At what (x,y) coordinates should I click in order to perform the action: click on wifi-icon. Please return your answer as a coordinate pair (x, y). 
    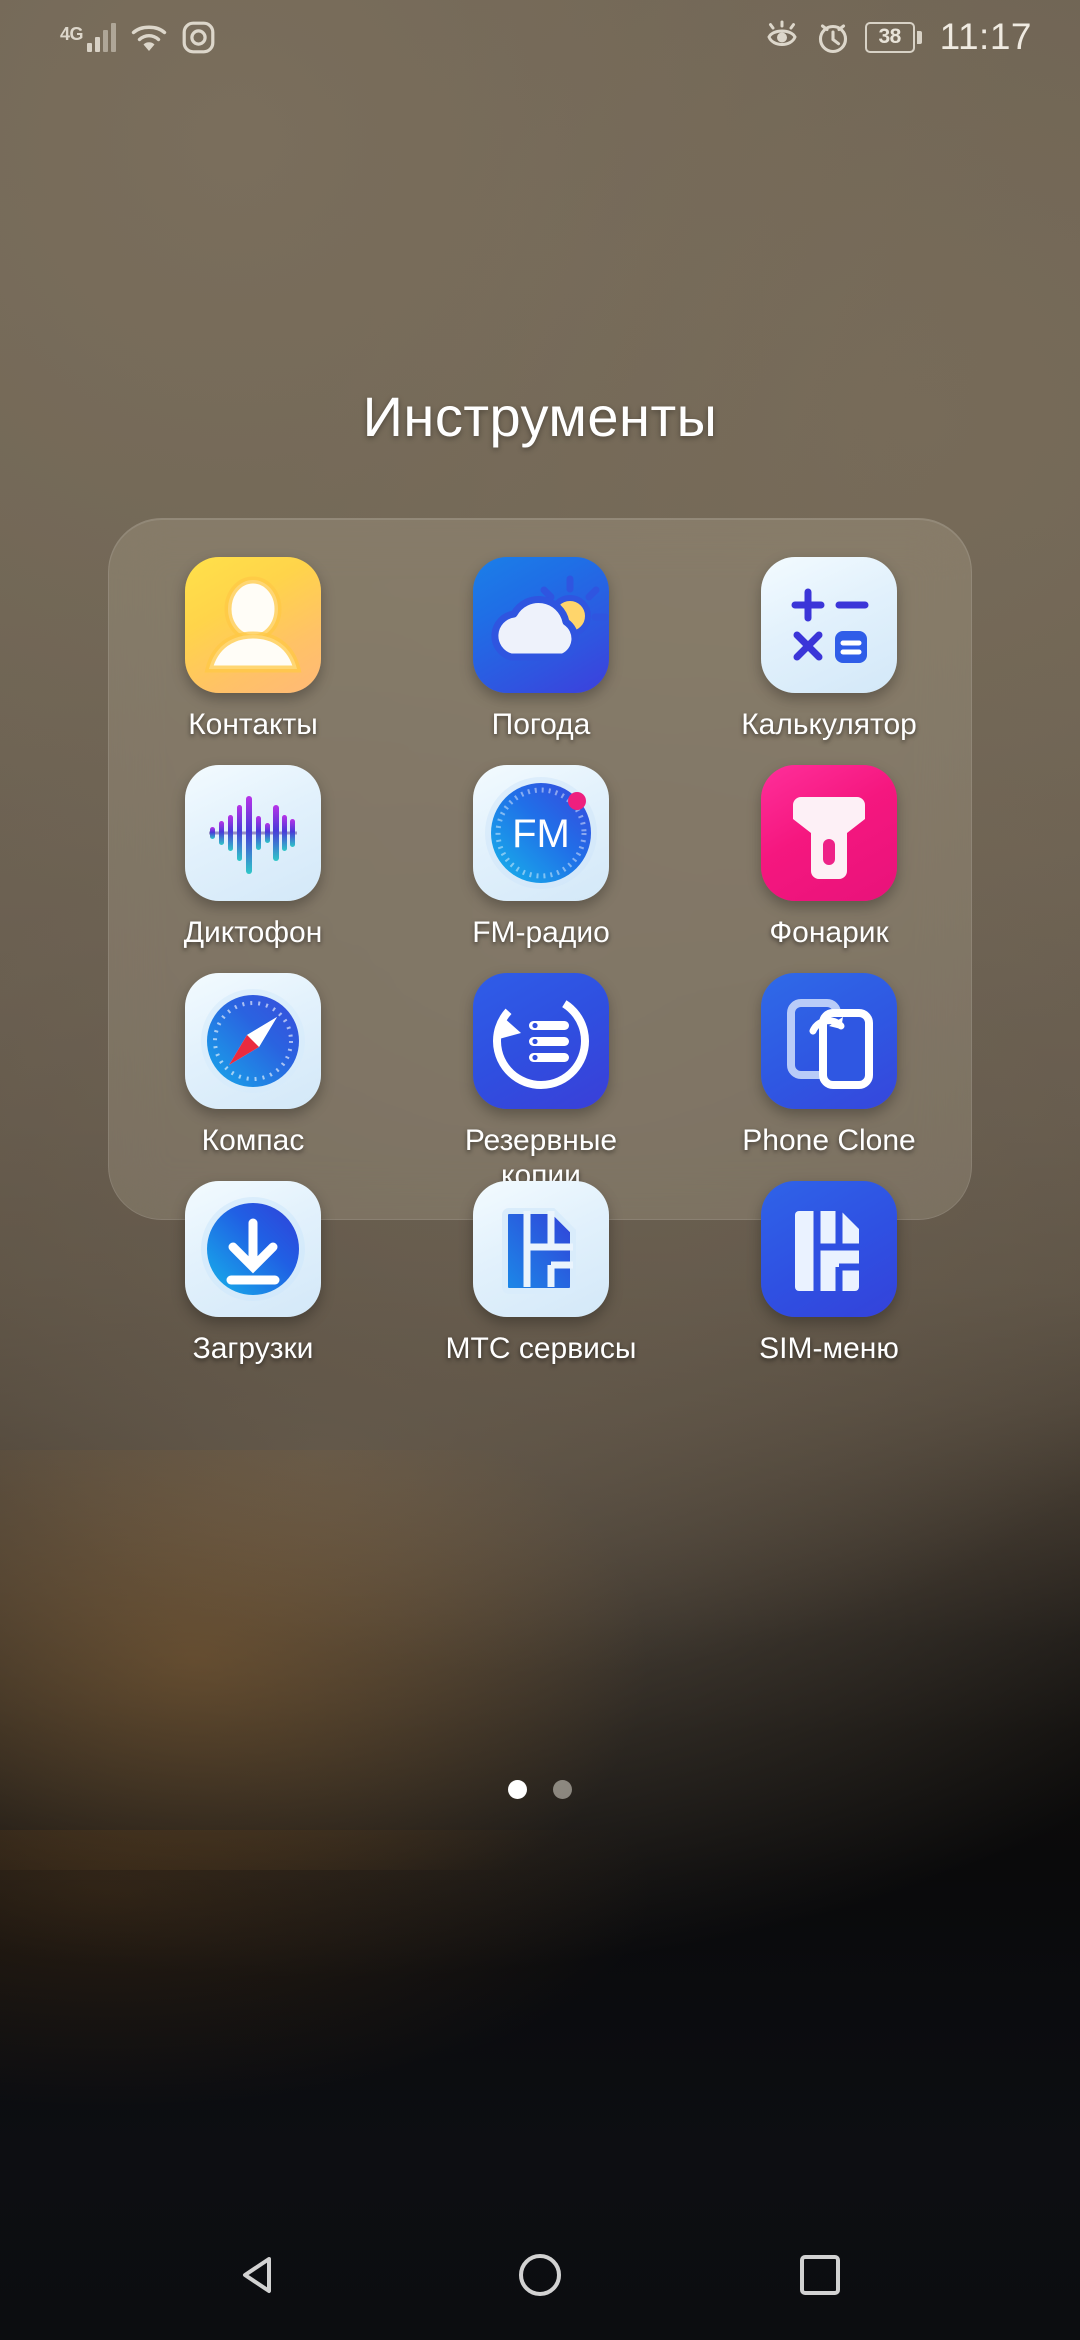
    Looking at the image, I should click on (149, 38).